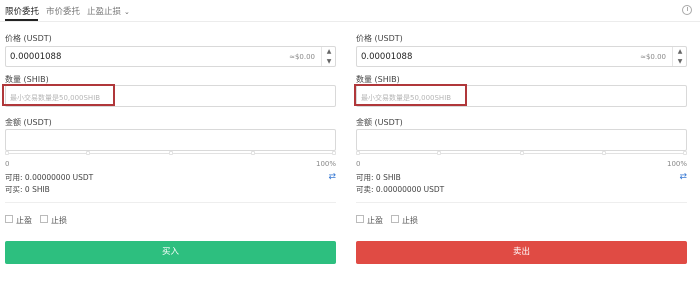 This screenshot has width=700, height=291. Describe the element at coordinates (387, 57) in the screenshot. I see `sell-price-value: 0.00001088` at that location.